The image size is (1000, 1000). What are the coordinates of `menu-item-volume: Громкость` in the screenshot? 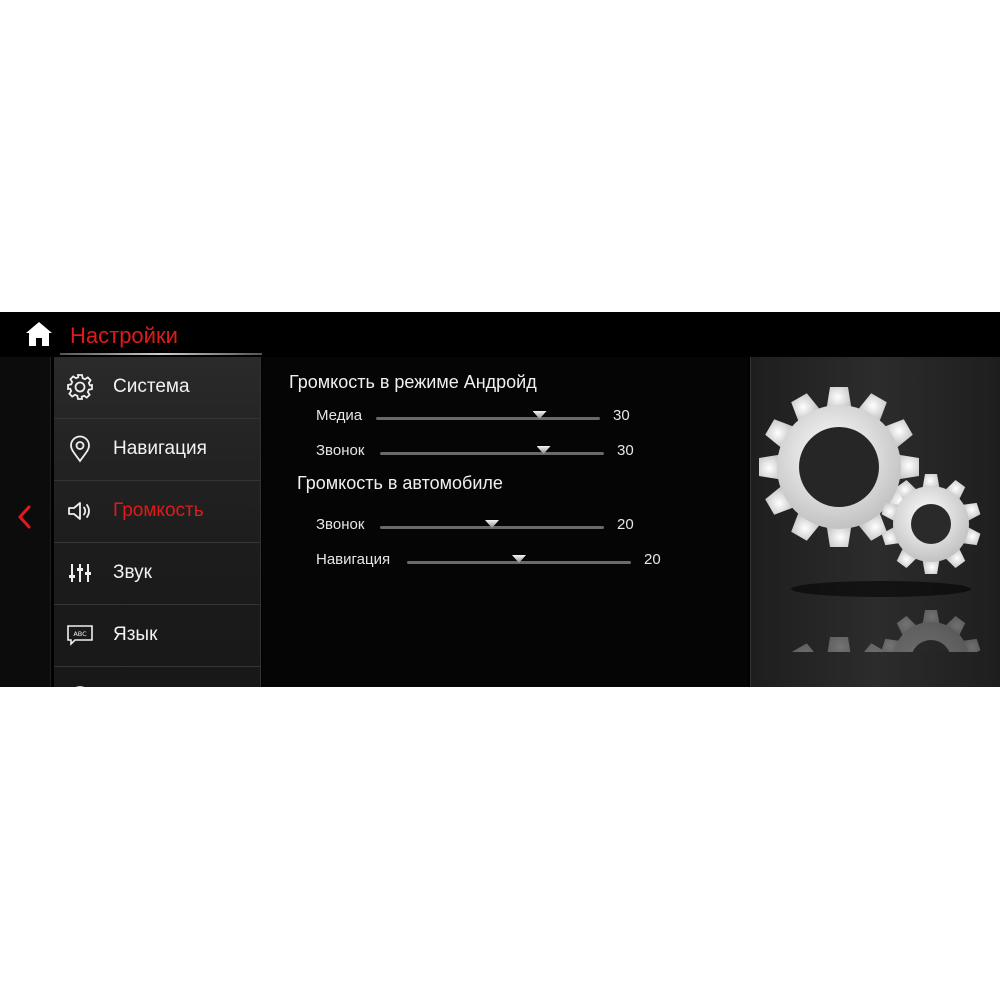 It's located at (157, 512).